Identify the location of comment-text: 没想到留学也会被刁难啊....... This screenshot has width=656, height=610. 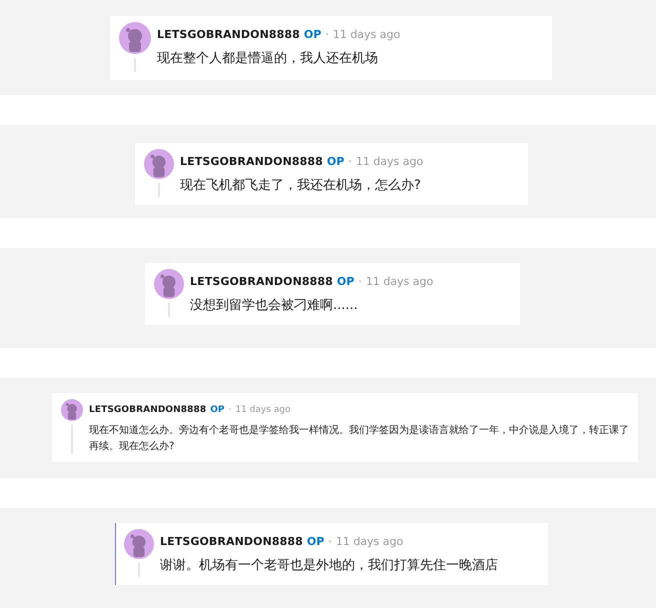
(274, 306).